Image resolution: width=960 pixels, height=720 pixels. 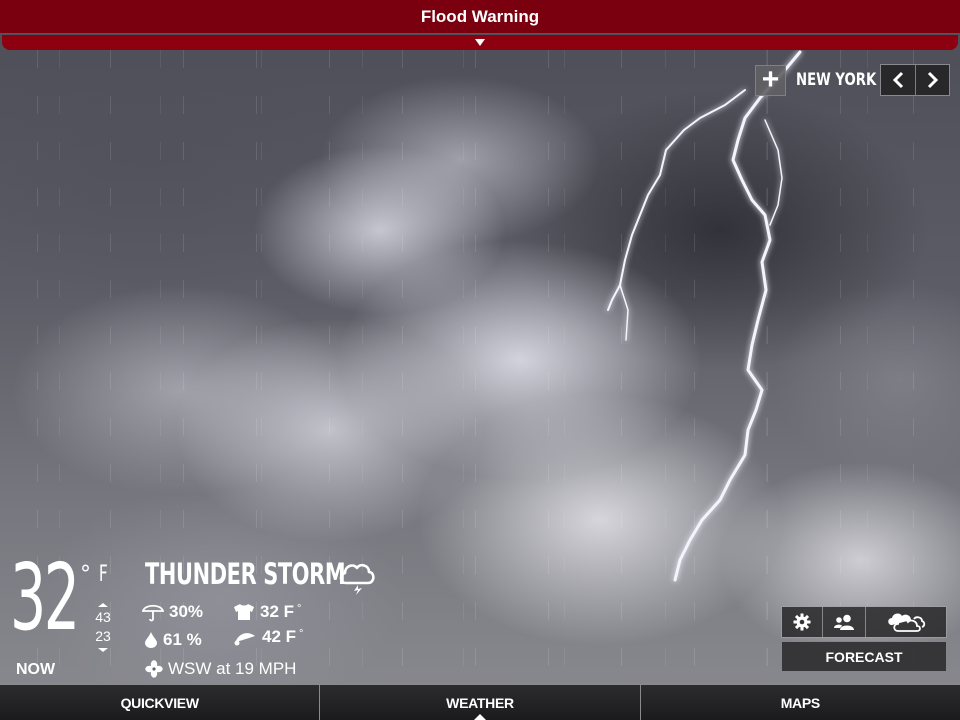 I want to click on next-city-button, so click(x=932, y=80).